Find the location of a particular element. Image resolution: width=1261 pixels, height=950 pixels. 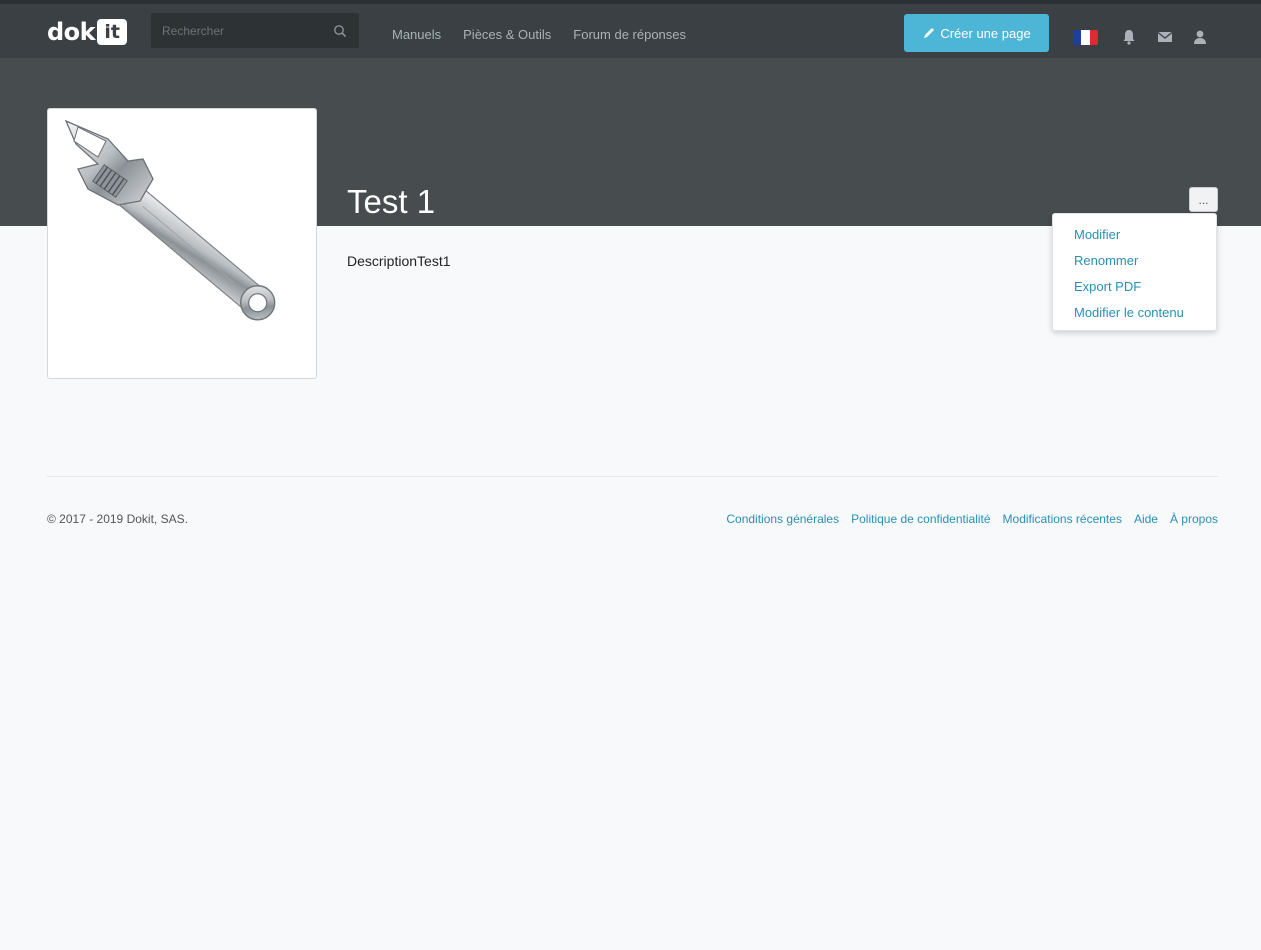

search-icon is located at coordinates (340, 31).